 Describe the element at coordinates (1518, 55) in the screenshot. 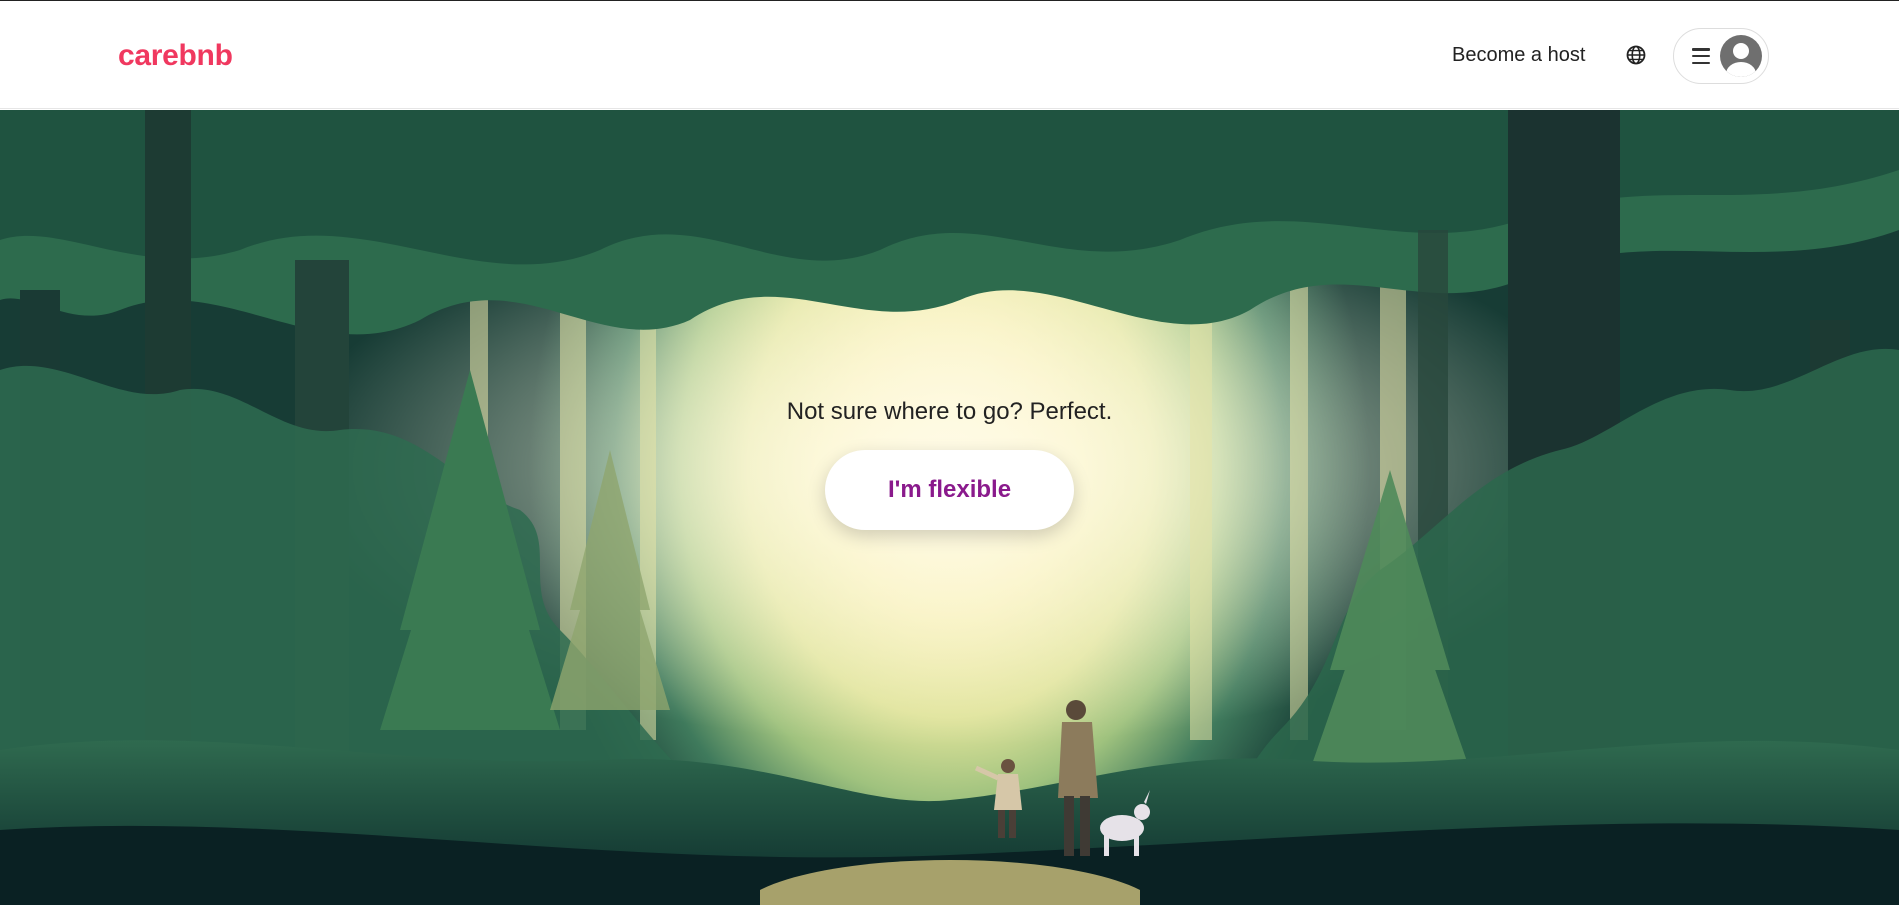

I see `become-host-link: Become a host` at that location.